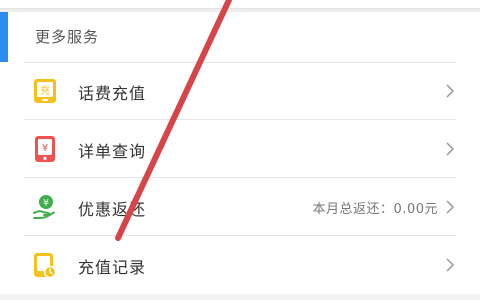 This screenshot has height=300, width=480. What do you see at coordinates (240, 4) in the screenshot?
I see `previous-section-edge` at bounding box center [240, 4].